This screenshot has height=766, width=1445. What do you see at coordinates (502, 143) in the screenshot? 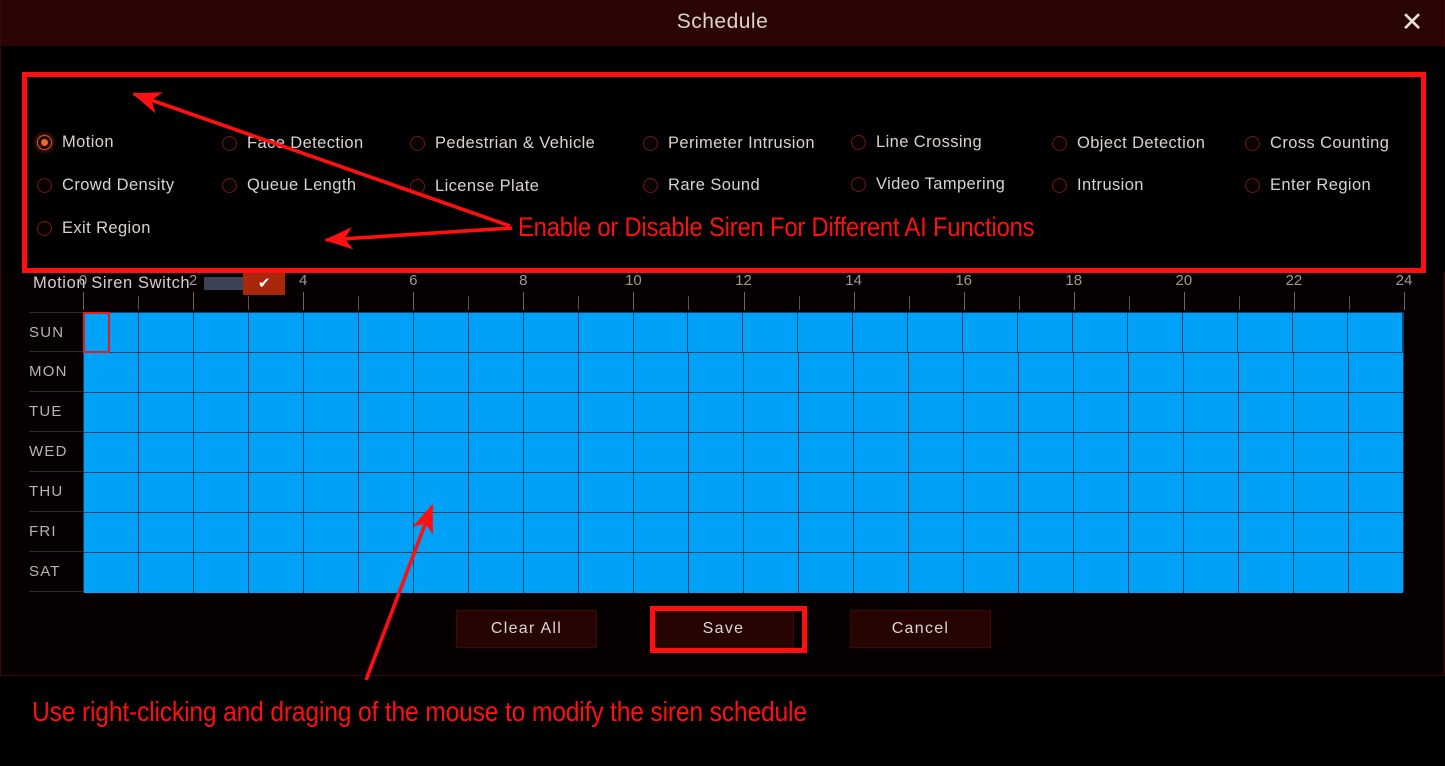
I see `radio-pedestrian-vehicle: Pedestrian & Vehicle` at bounding box center [502, 143].